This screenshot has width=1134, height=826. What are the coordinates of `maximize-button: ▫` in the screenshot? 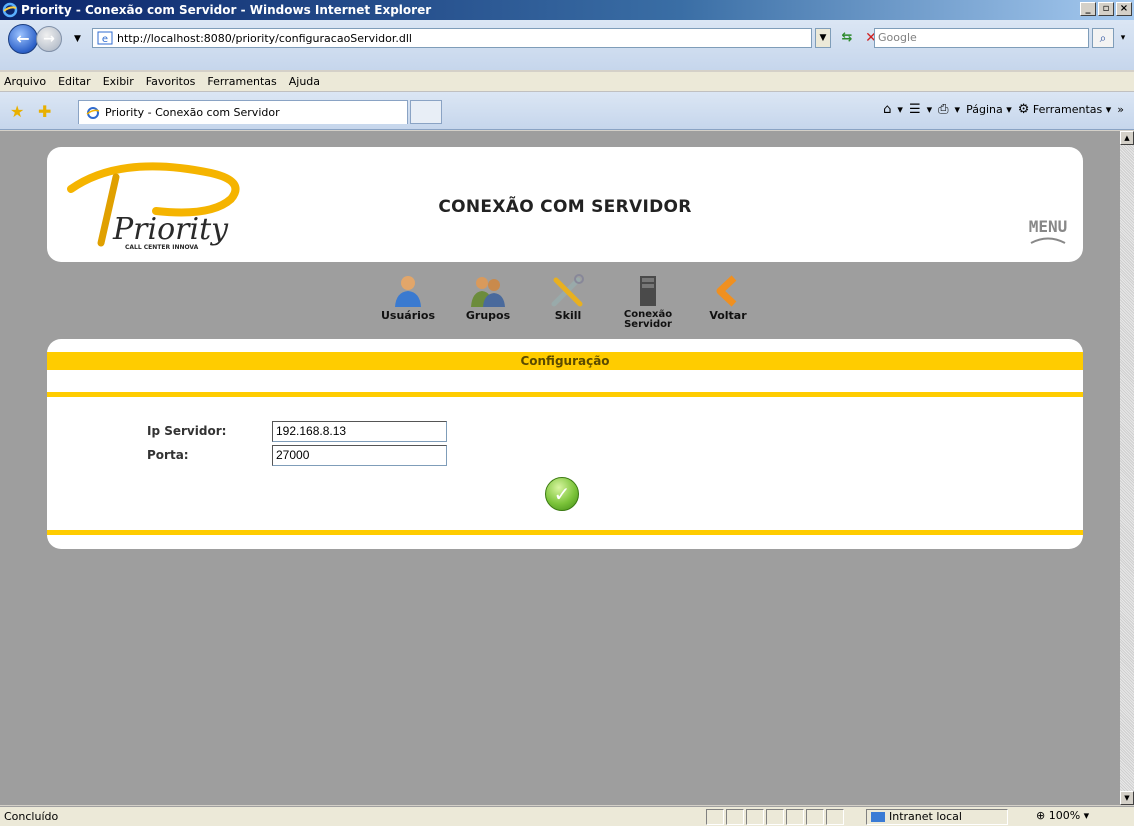 It's located at (1106, 9).